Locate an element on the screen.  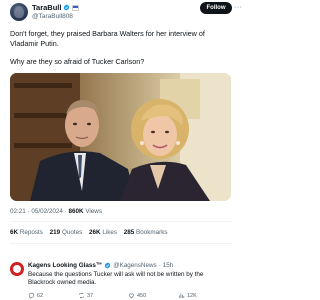
repost-count: 37 is located at coordinates (90, 295).